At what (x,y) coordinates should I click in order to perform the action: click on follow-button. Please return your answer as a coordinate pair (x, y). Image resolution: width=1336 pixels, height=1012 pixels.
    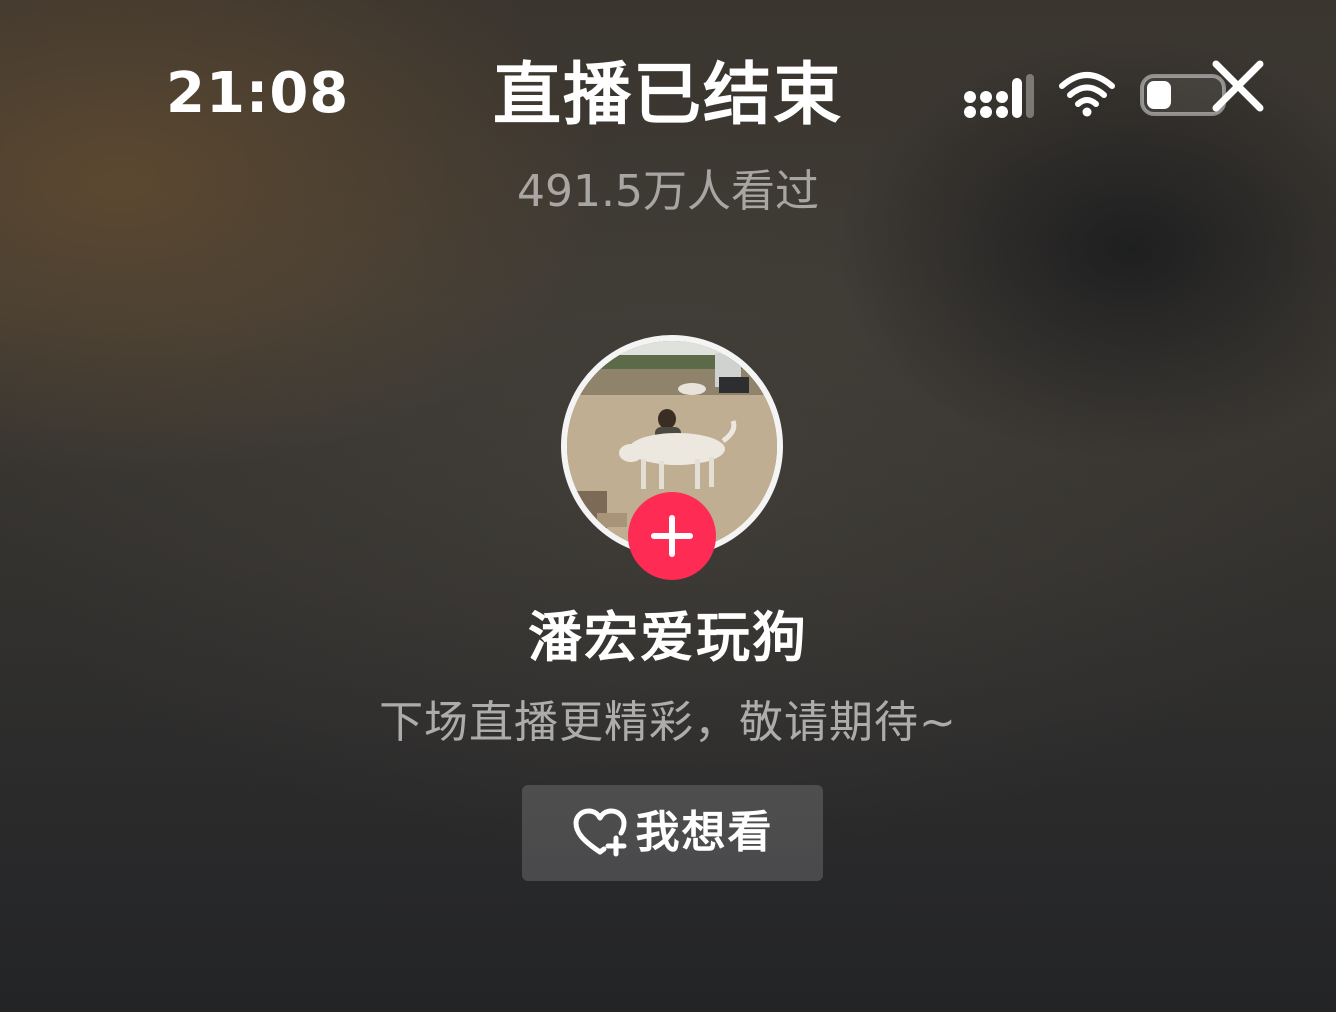
    Looking at the image, I should click on (672, 536).